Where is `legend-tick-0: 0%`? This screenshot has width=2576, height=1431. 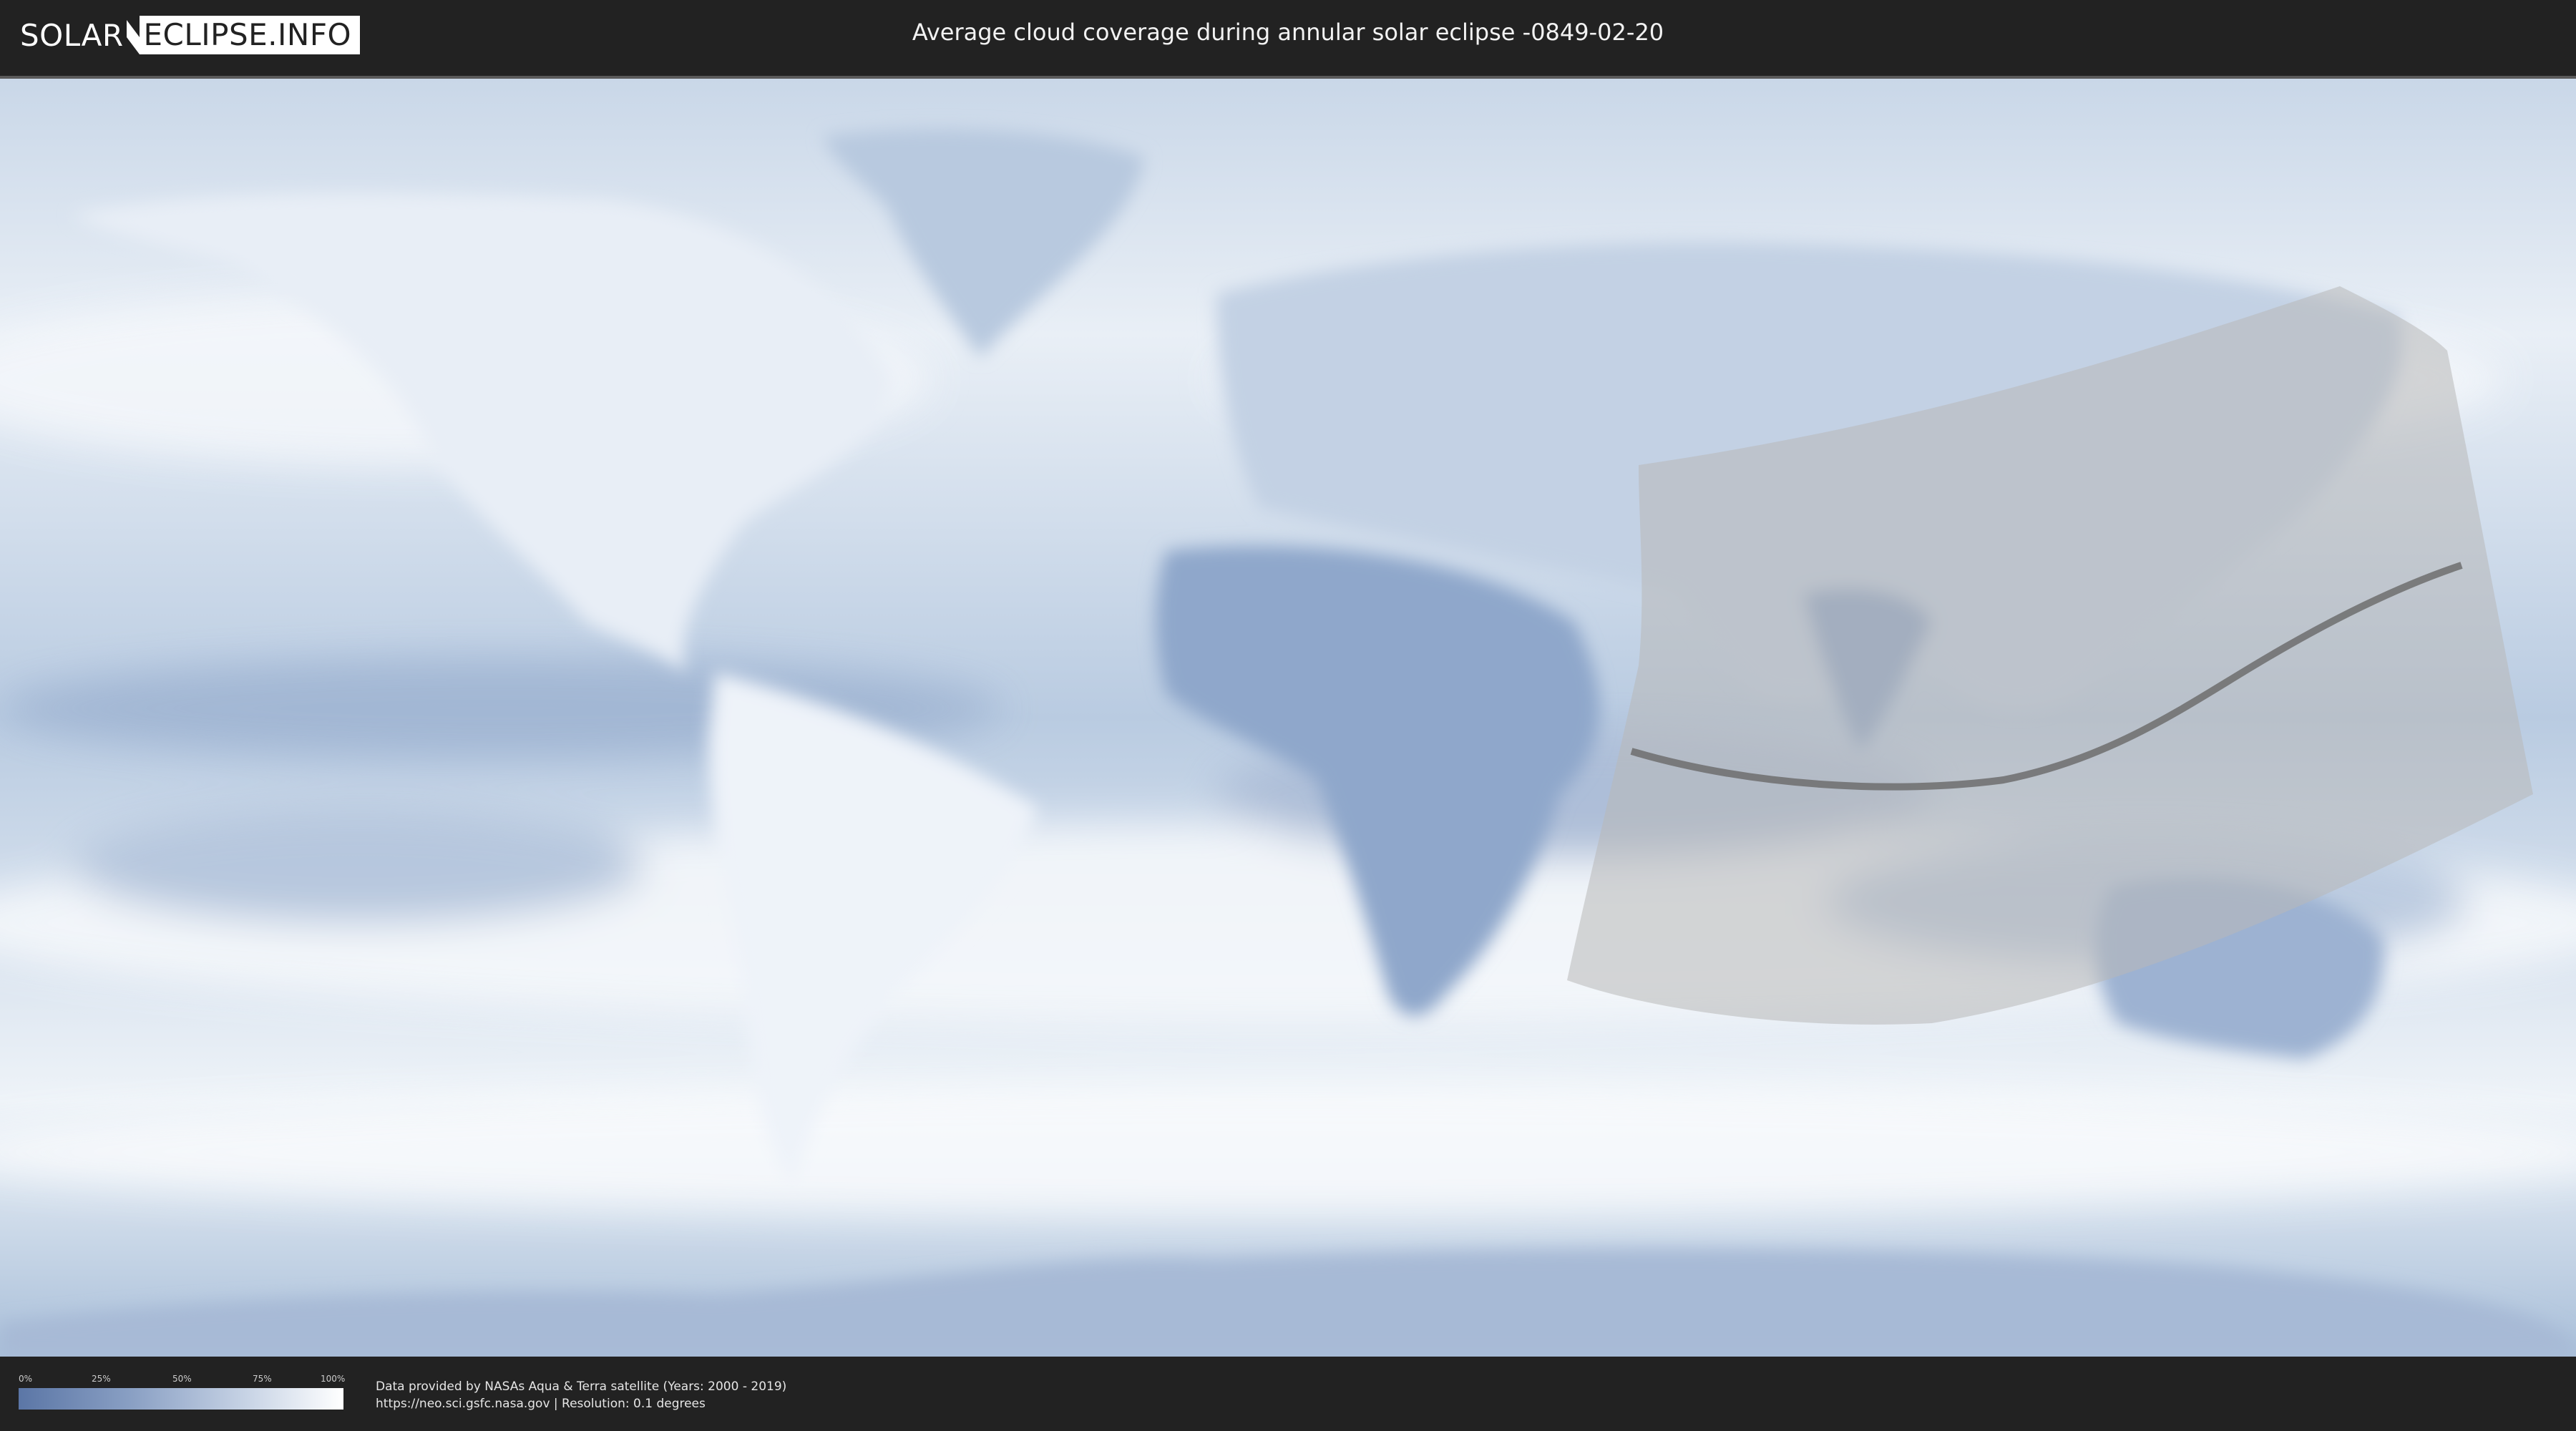 legend-tick-0: 0% is located at coordinates (26, 1379).